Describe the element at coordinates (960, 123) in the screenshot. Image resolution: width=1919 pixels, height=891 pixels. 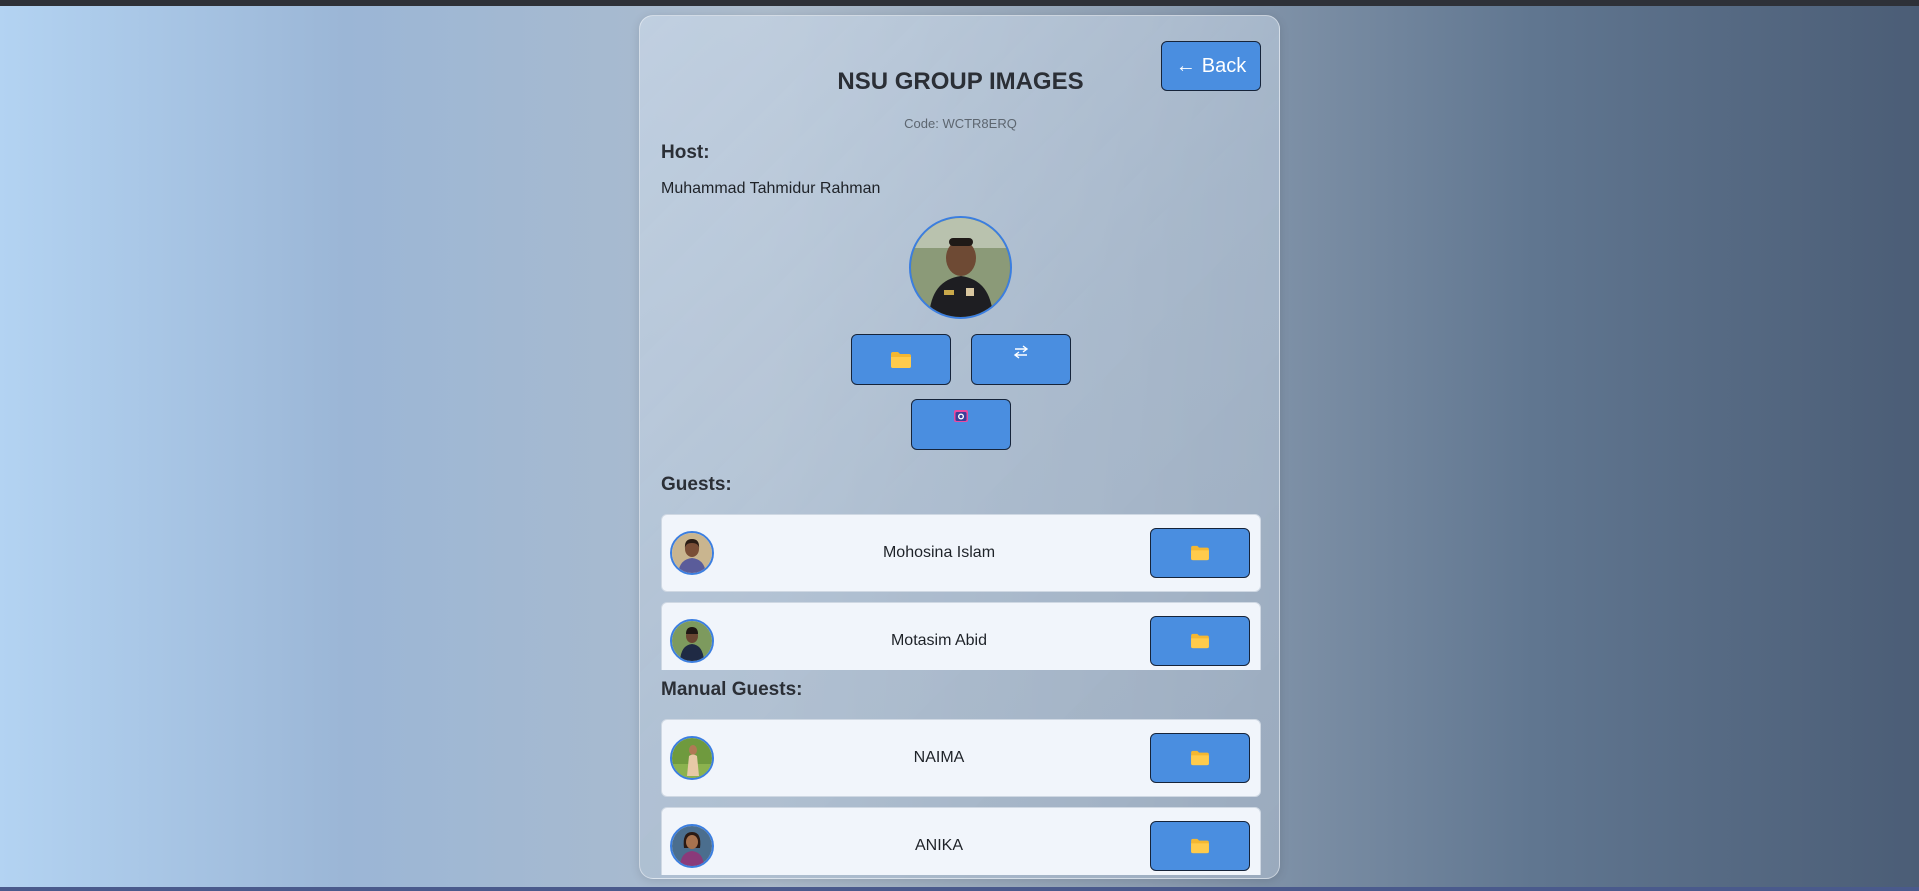
I see `group-code: Code: WCTR8ERQ` at that location.